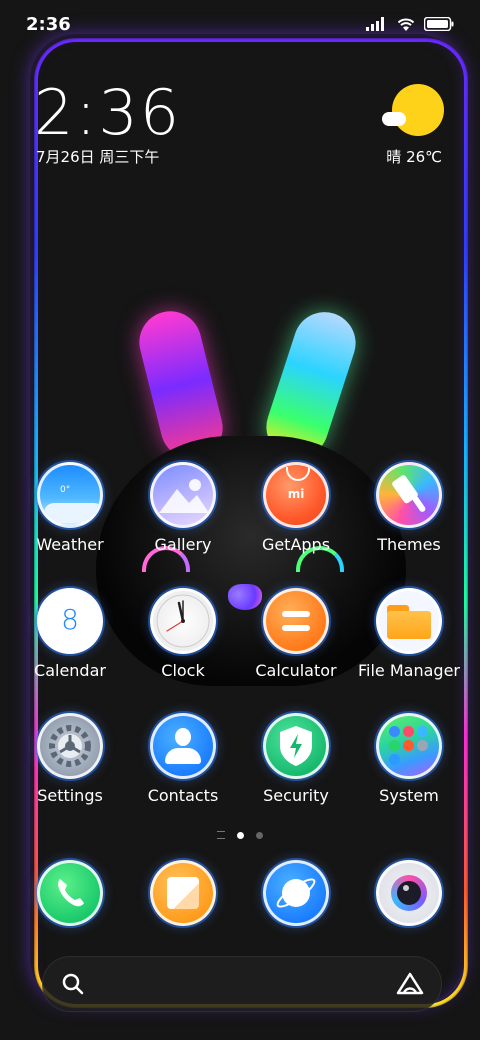  Describe the element at coordinates (259, 835) in the screenshot. I see `page-dot` at that location.